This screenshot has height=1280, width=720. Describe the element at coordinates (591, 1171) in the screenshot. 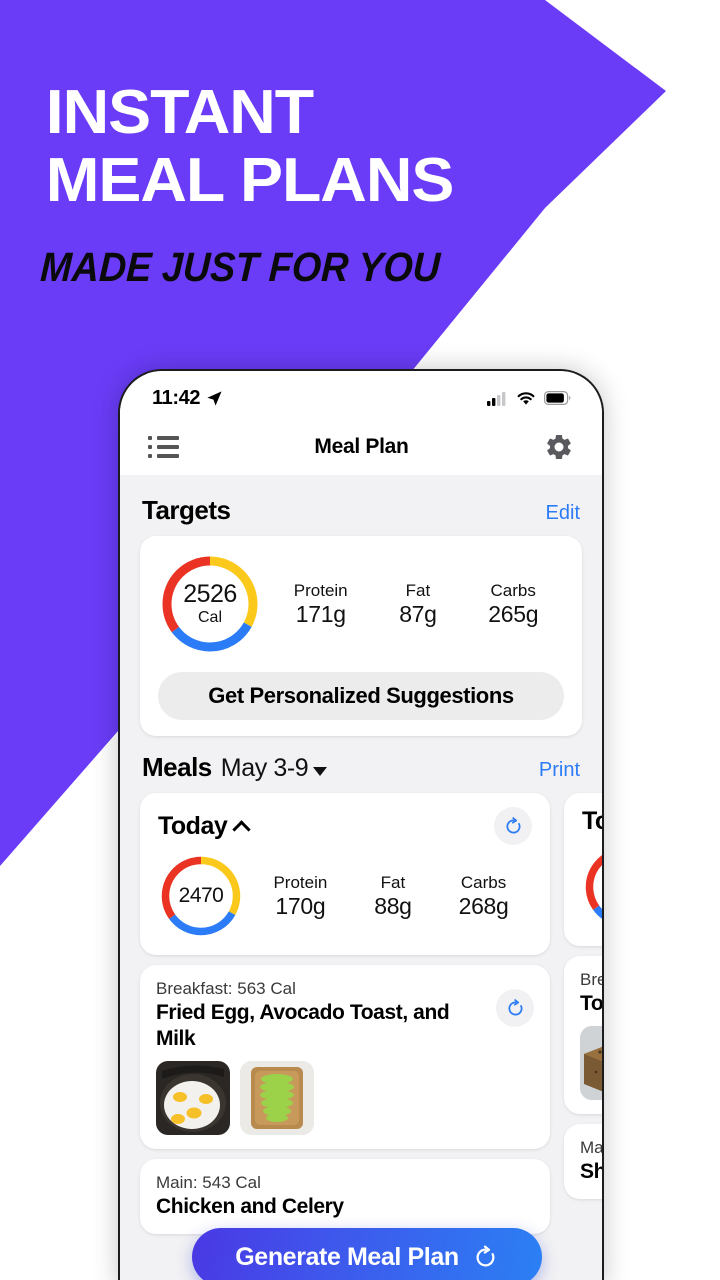

I see `meal-name-label: Shrimp Cher` at that location.